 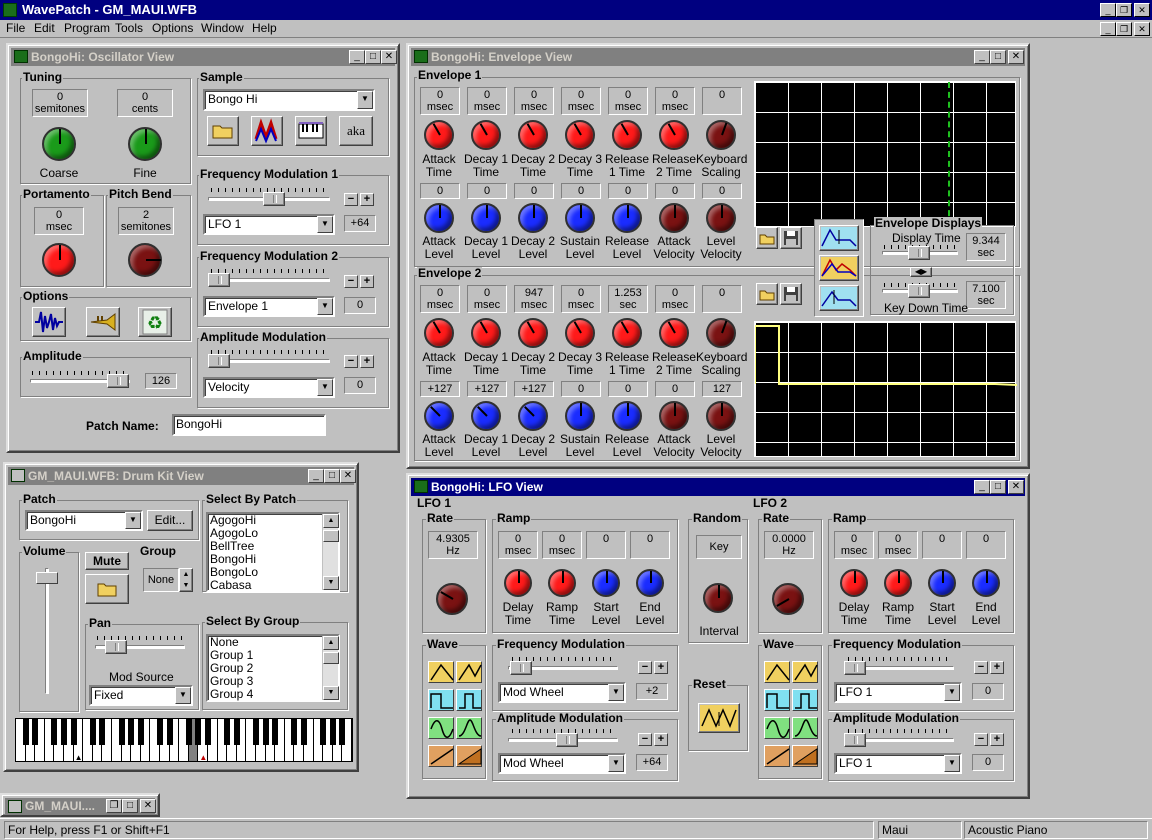 What do you see at coordinates (186, 580) in the screenshot?
I see `group-spinner: ▲ ▼` at bounding box center [186, 580].